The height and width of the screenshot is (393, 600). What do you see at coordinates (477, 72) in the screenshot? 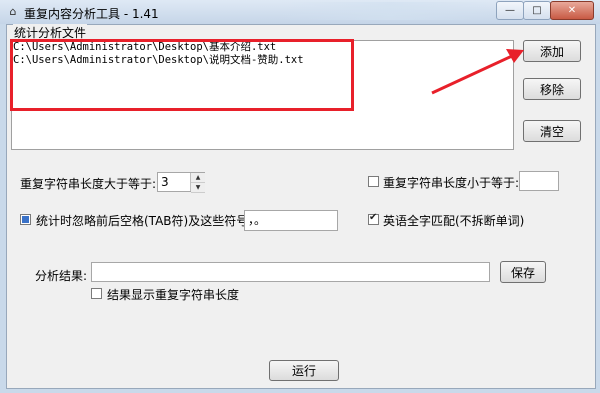
I see `annotation-arrow-icon` at bounding box center [477, 72].